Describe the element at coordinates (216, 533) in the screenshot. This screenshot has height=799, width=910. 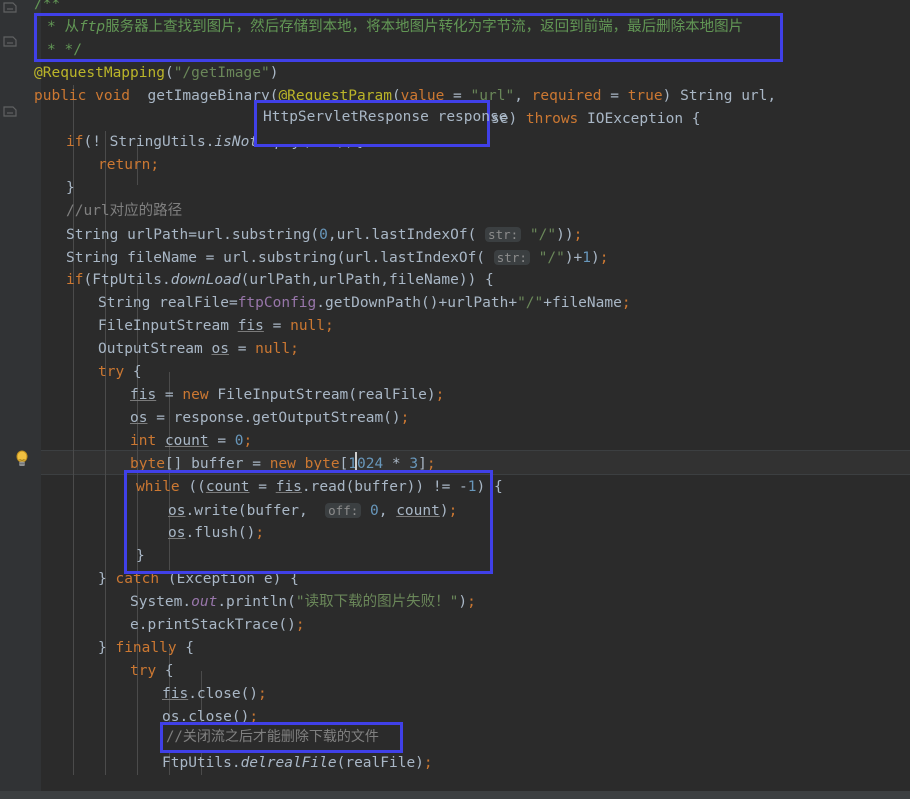
I see `code-line: os.flush();` at that location.